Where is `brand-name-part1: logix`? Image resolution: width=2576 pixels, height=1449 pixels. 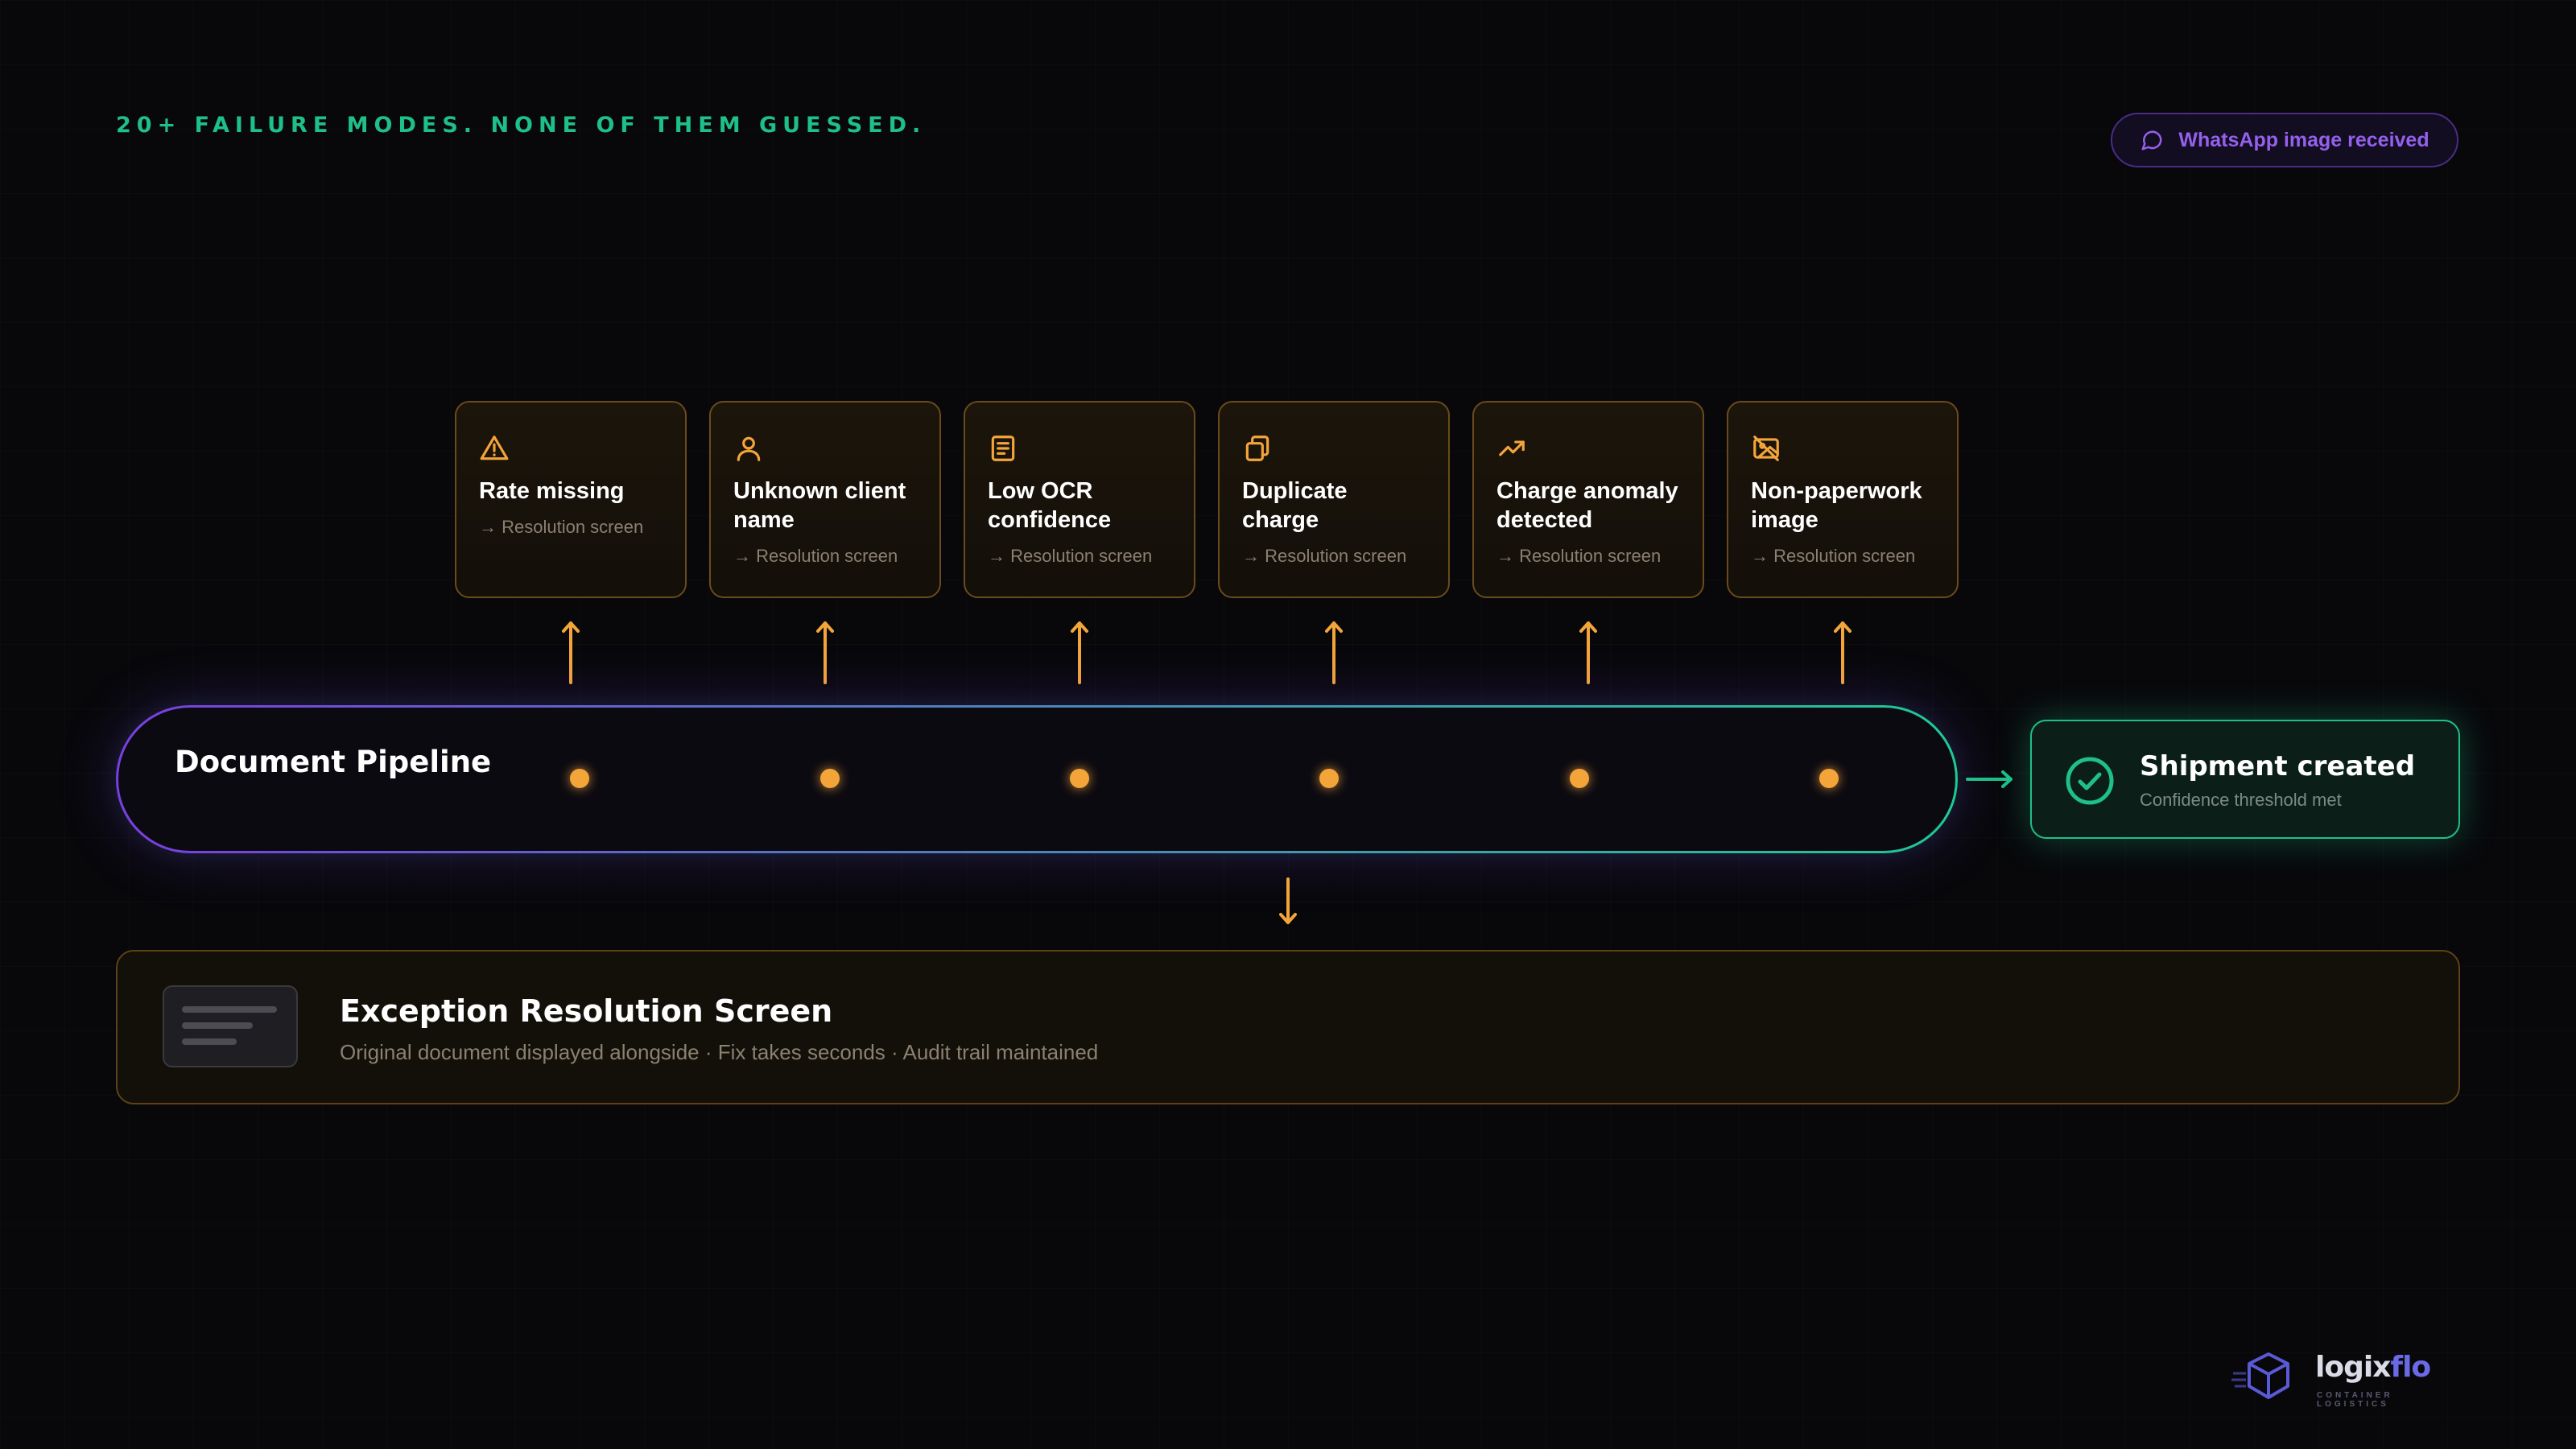
brand-name-part1: logix is located at coordinates (2353, 1367).